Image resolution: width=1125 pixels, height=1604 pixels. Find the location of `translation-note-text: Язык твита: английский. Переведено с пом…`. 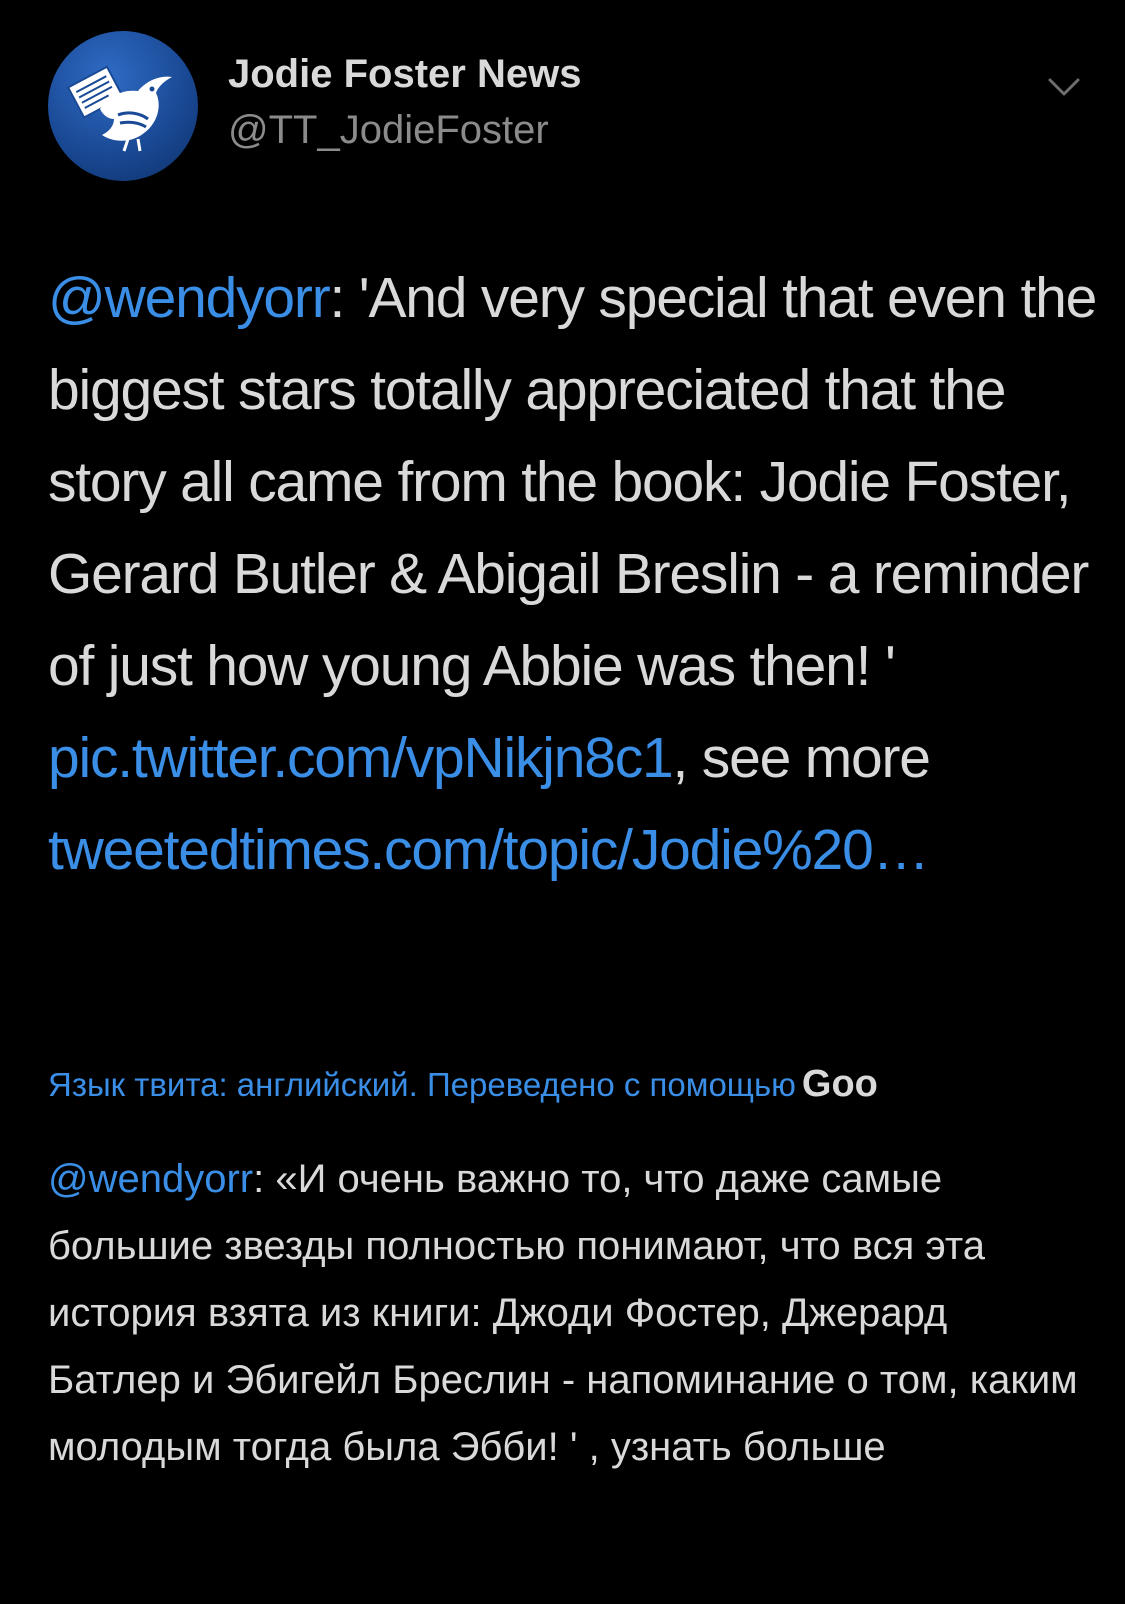

translation-note-text: Язык твита: английский. Переведено с пом… is located at coordinates (422, 1084).